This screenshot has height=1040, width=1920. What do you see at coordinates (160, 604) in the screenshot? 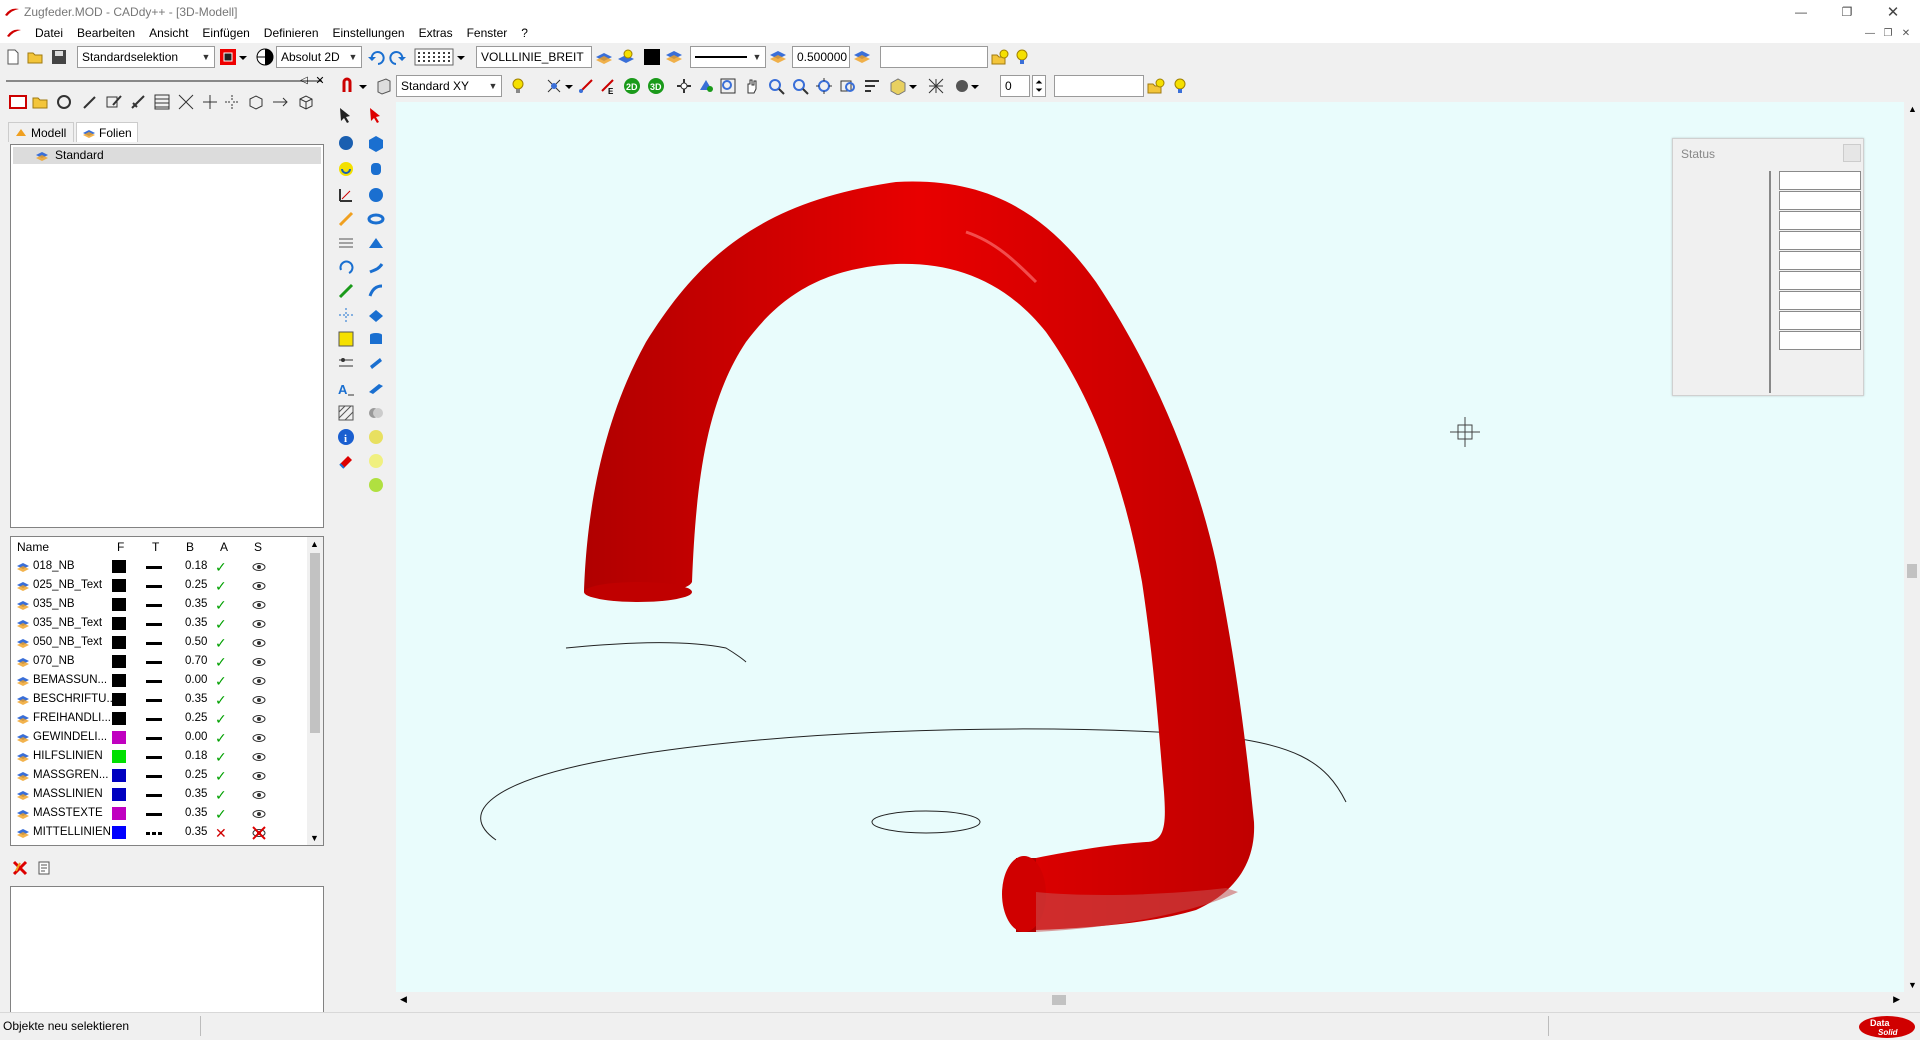
I see `layer-row: 035_NB 0.35 ✓` at bounding box center [160, 604].